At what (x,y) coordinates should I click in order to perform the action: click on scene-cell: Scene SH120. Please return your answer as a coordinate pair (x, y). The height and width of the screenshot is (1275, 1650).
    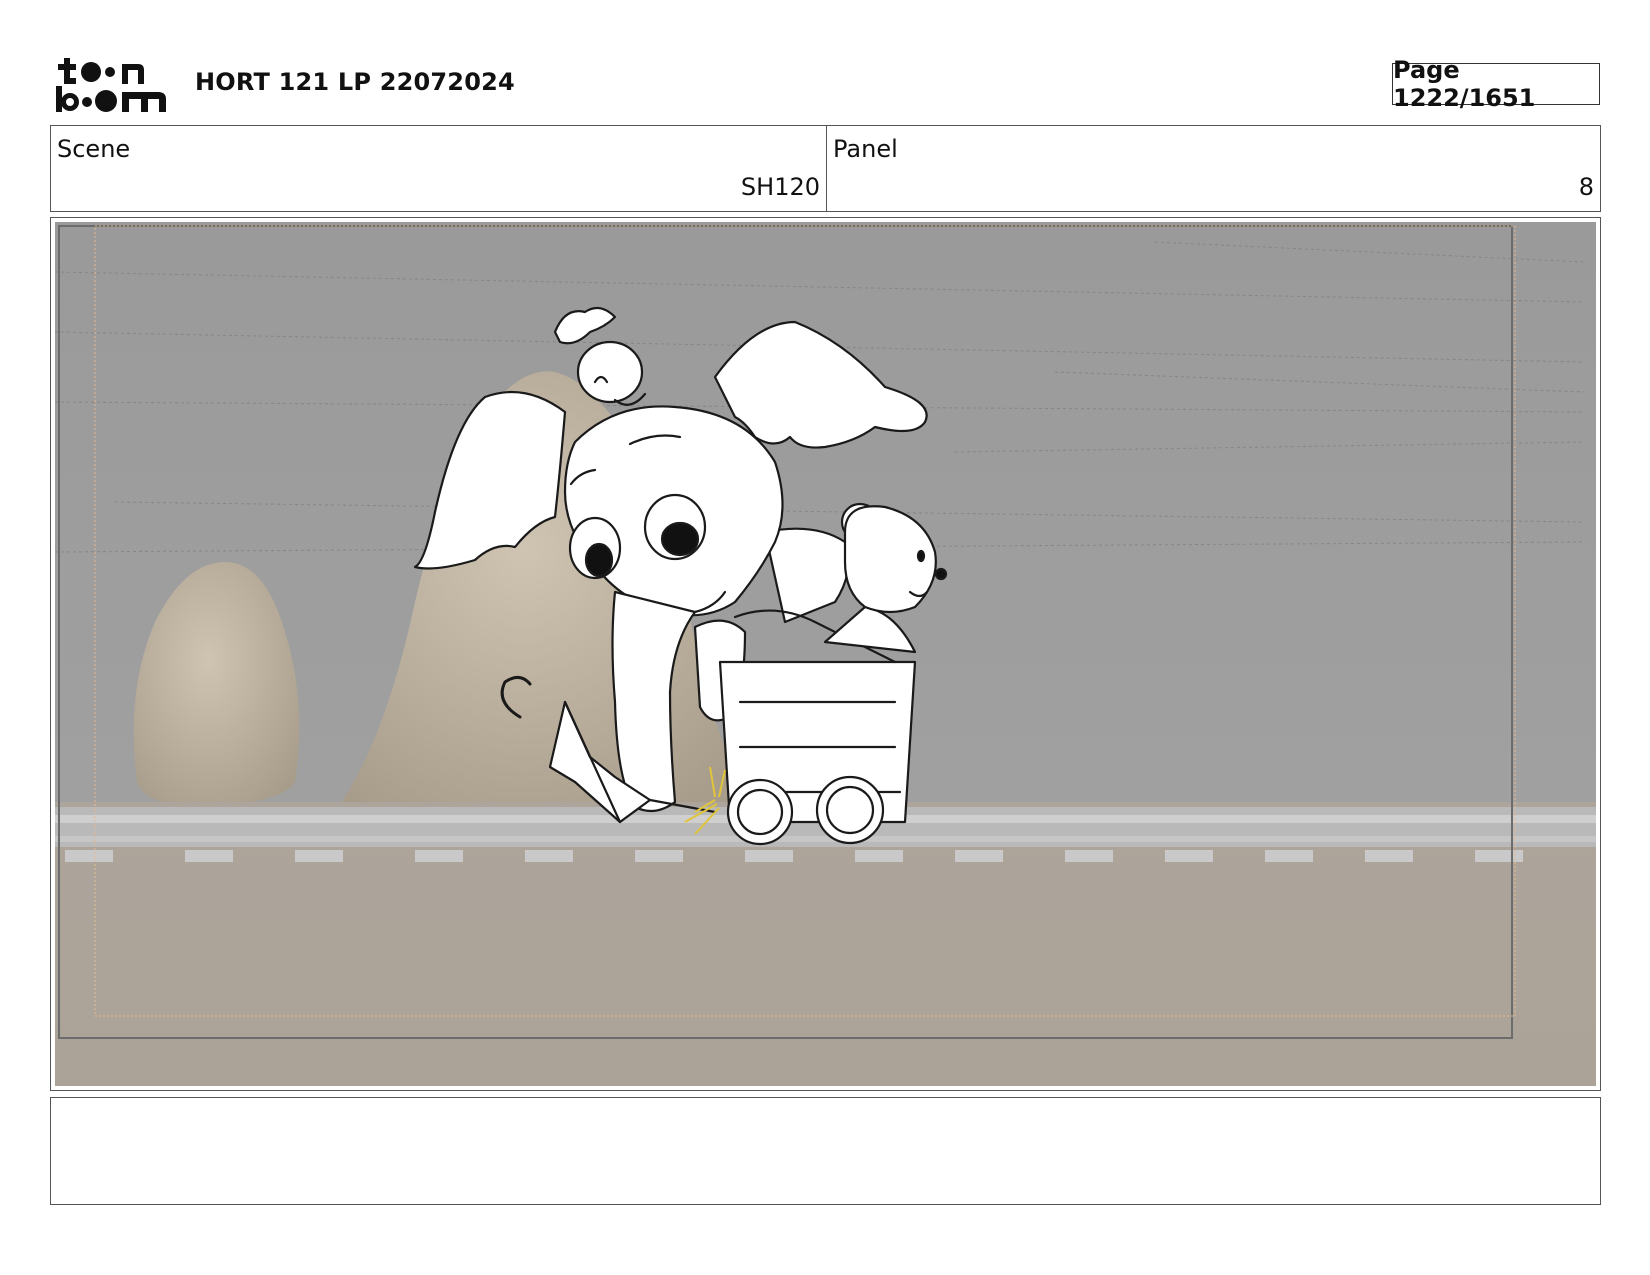
    Looking at the image, I should click on (439, 168).